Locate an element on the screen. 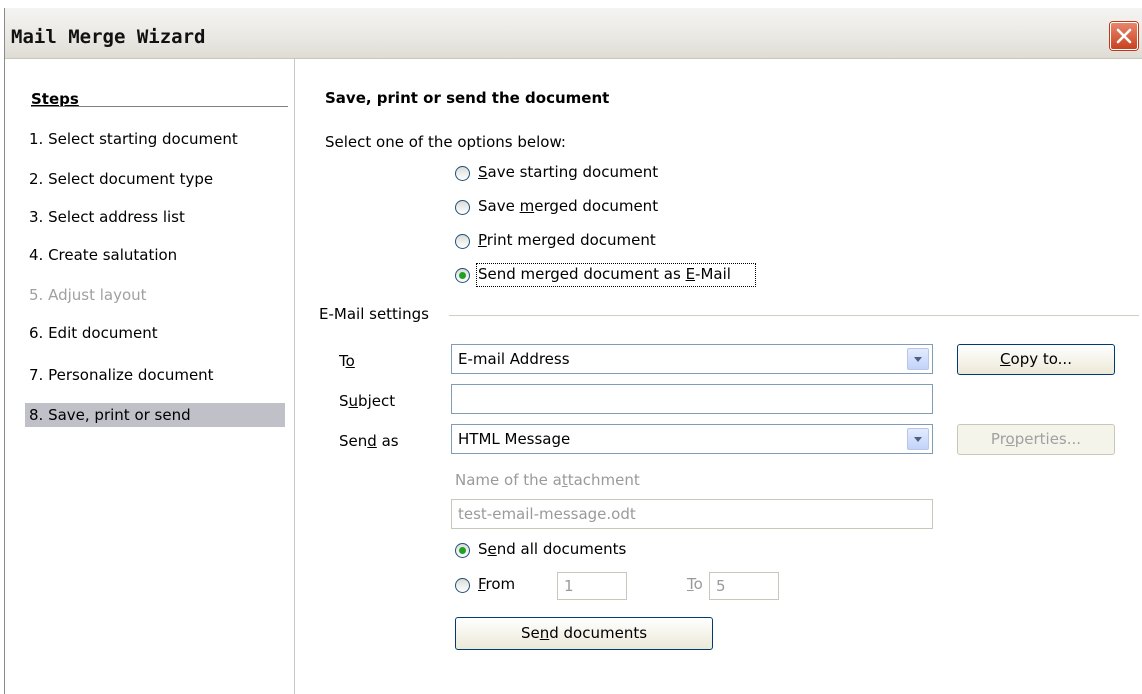  send-as-dropdown: HTML Message is located at coordinates (692, 439).